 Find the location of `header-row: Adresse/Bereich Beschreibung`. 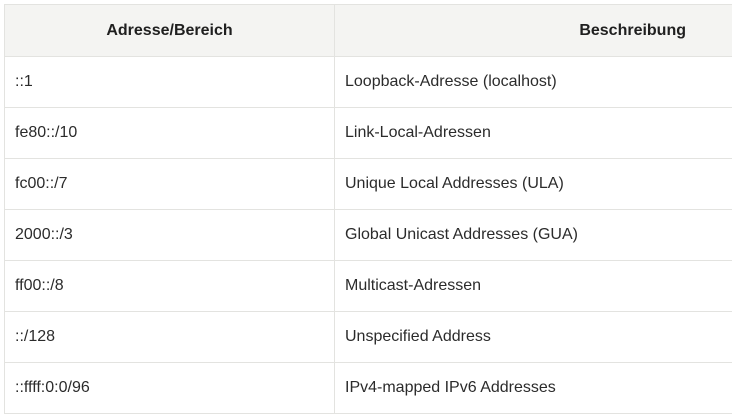

header-row: Adresse/Bereich Beschreibung is located at coordinates (368, 30).